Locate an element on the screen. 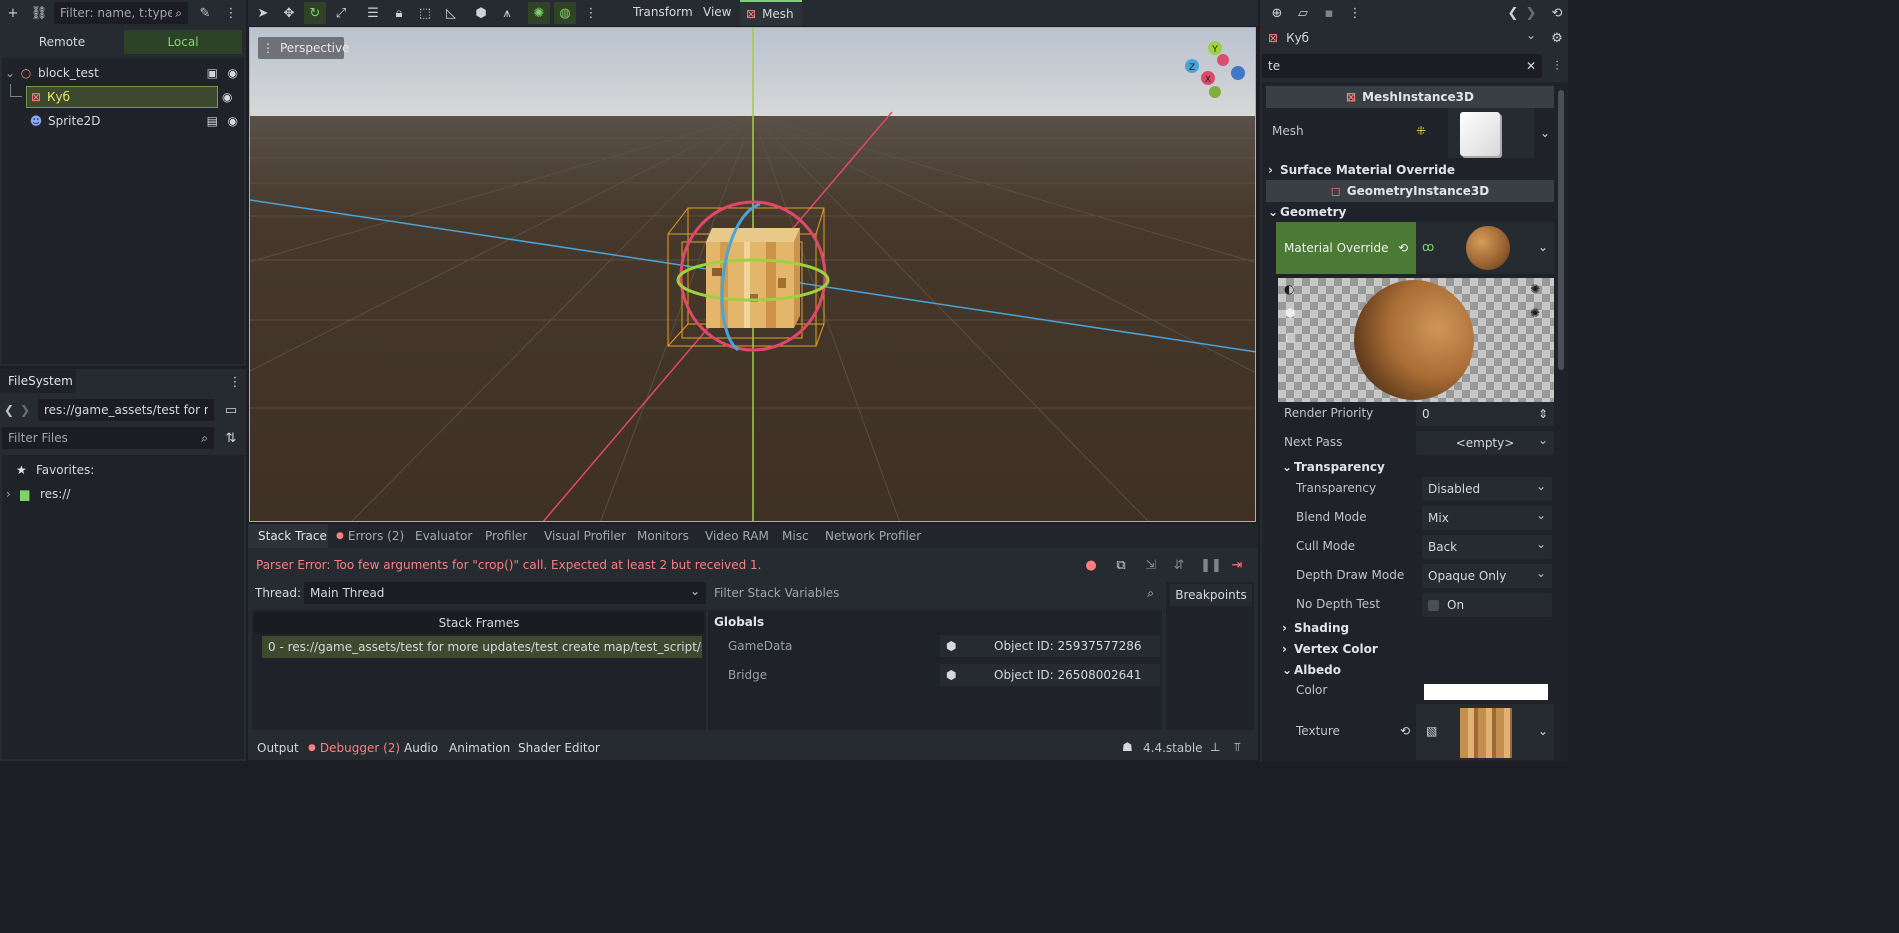 This screenshot has width=1899, height=933. filter-stack-variables-input: Filter Stack Variables ⌕ is located at coordinates (935, 593).